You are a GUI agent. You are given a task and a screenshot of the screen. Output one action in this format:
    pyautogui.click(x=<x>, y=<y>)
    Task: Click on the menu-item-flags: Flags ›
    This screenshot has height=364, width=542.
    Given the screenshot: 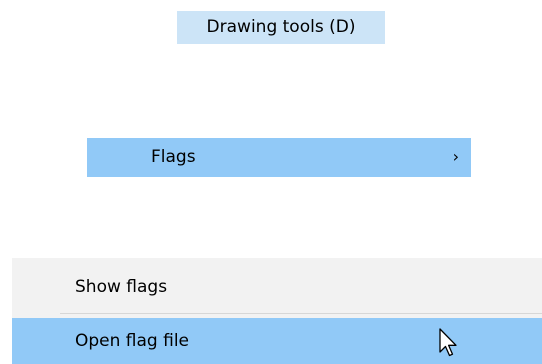 What is the action you would take?
    pyautogui.click(x=279, y=157)
    